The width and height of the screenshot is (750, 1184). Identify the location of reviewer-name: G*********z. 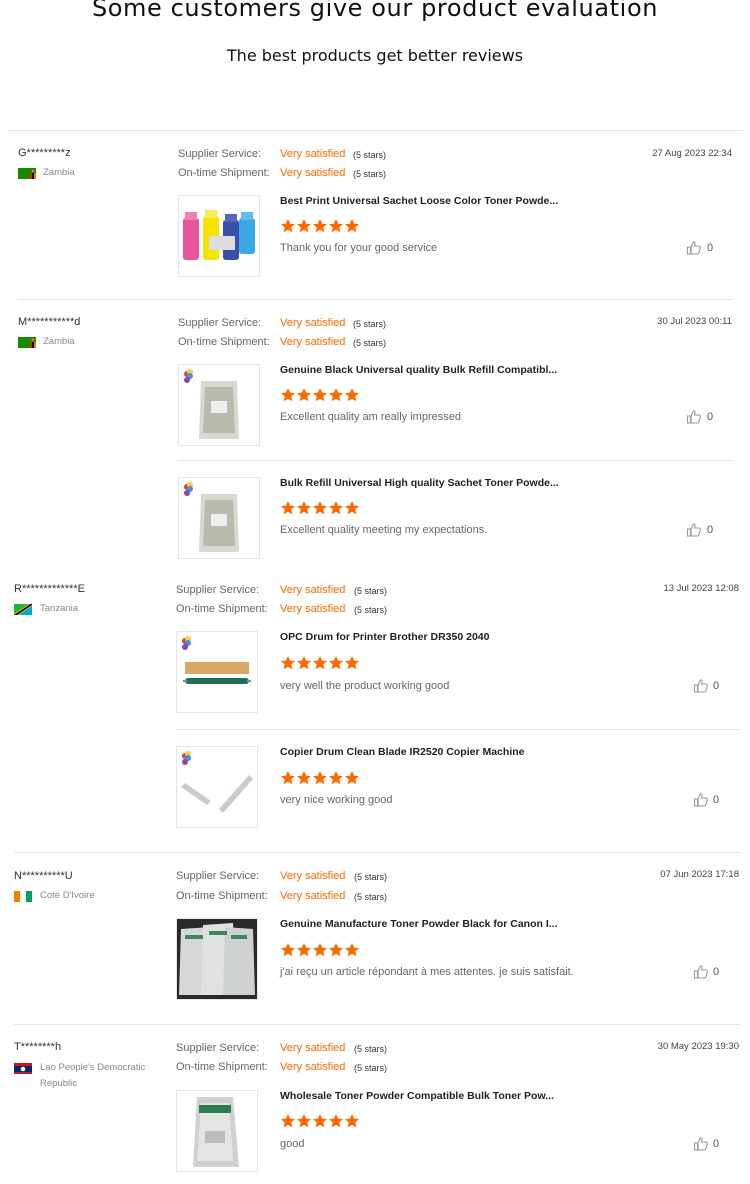
(44, 153).